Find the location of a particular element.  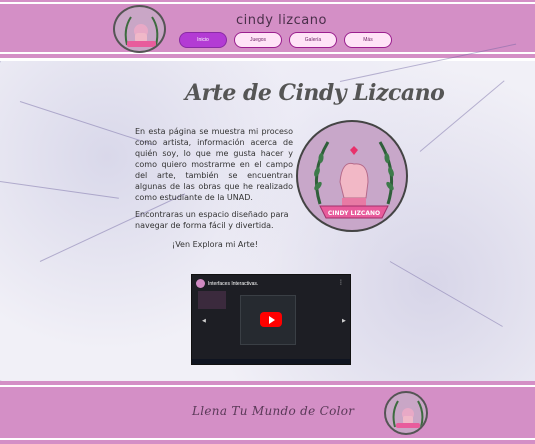

site-title: cindy lizcano is located at coordinates (281, 20).